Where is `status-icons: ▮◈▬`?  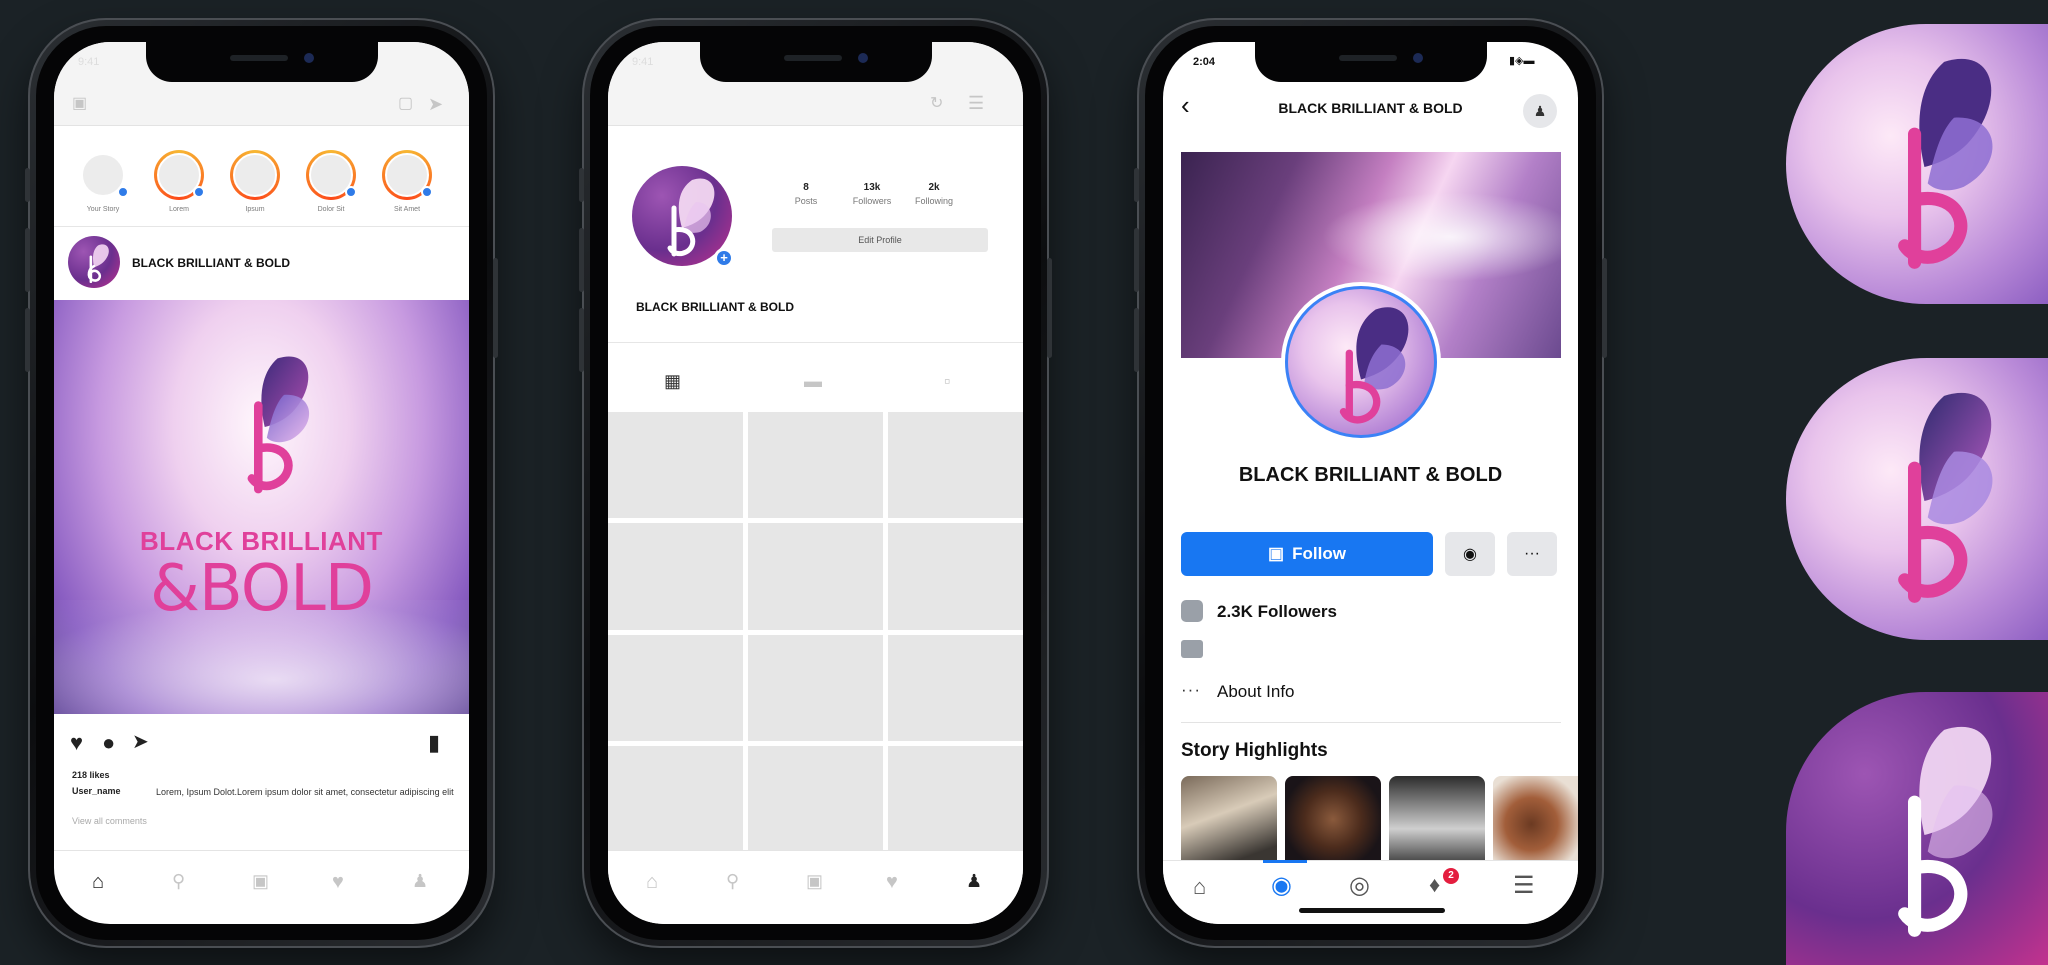 status-icons: ▮◈▬ is located at coordinates (1522, 61).